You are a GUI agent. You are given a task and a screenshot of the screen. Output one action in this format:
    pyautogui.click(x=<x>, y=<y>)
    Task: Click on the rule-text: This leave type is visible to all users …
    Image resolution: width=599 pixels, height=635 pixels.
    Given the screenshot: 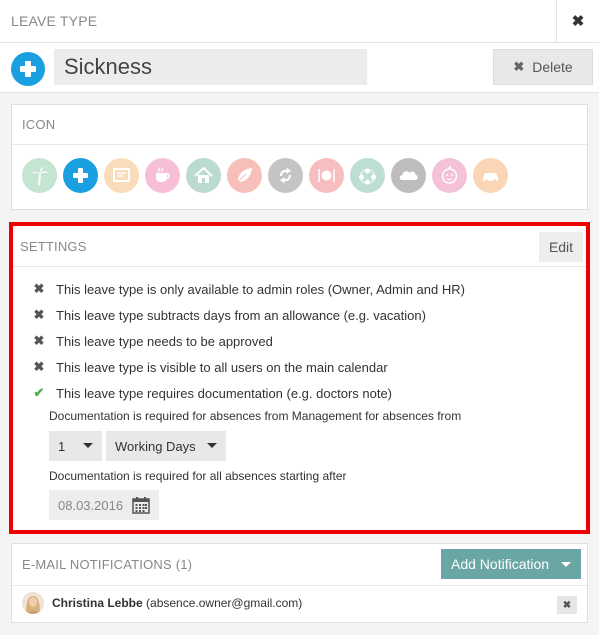 What is the action you would take?
    pyautogui.click(x=222, y=367)
    